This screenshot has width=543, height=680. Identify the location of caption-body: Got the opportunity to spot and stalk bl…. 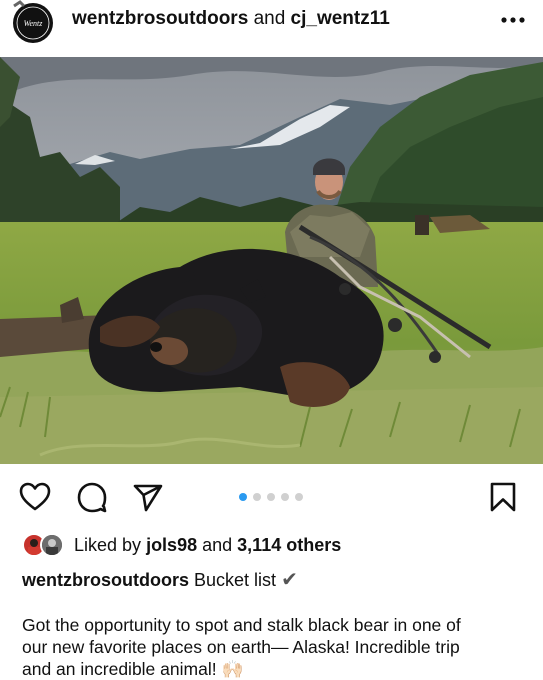
(274, 647).